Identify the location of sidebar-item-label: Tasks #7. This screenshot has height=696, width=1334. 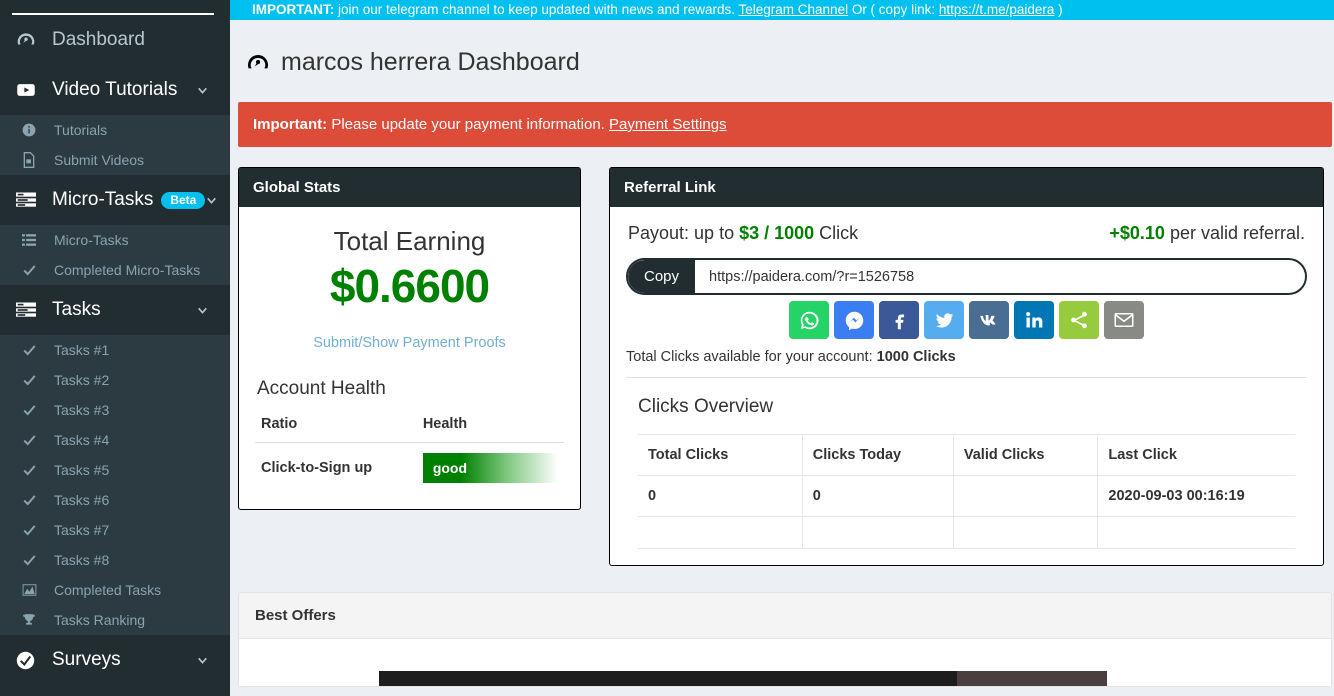
(82, 530).